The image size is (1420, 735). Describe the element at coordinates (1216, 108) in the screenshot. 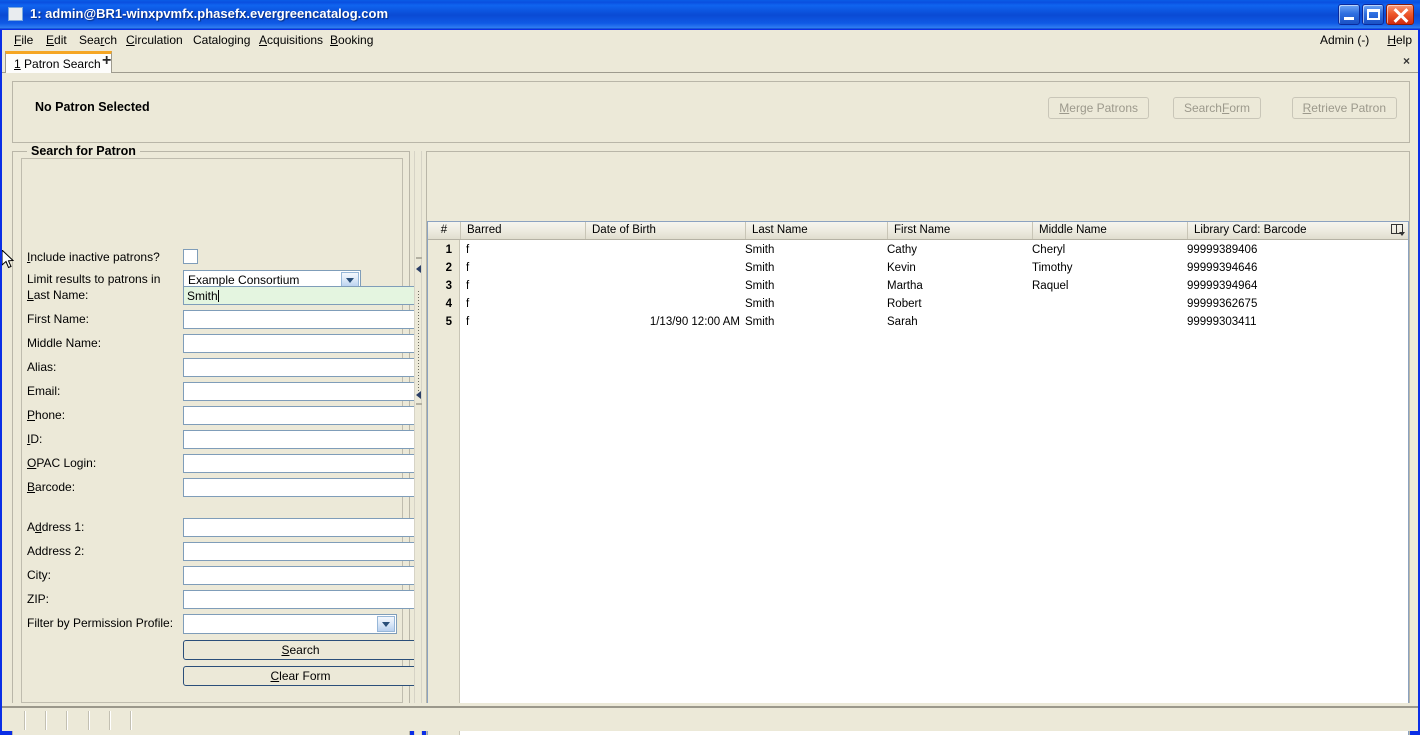

I see `search-form-button: Search Form` at that location.